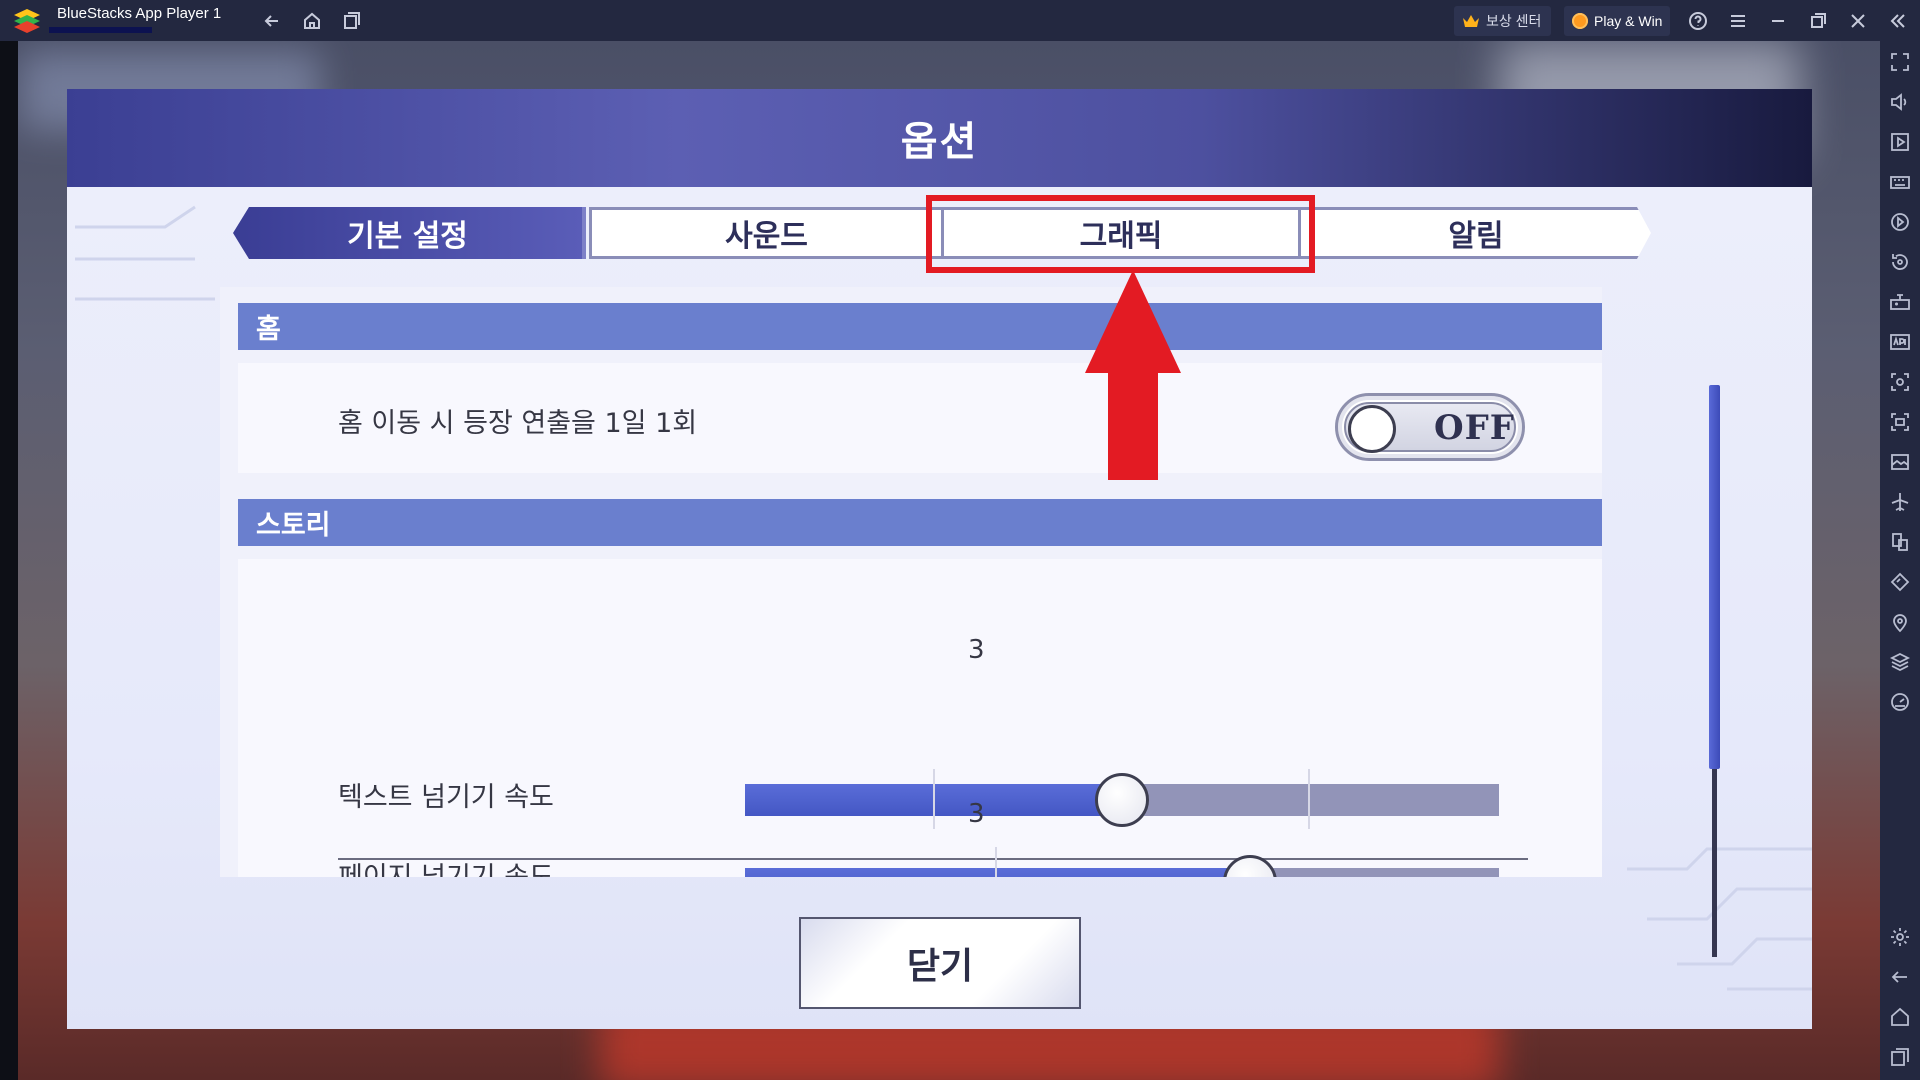 Image resolution: width=1920 pixels, height=1080 pixels. I want to click on dialog-header: 옵션, so click(939, 138).